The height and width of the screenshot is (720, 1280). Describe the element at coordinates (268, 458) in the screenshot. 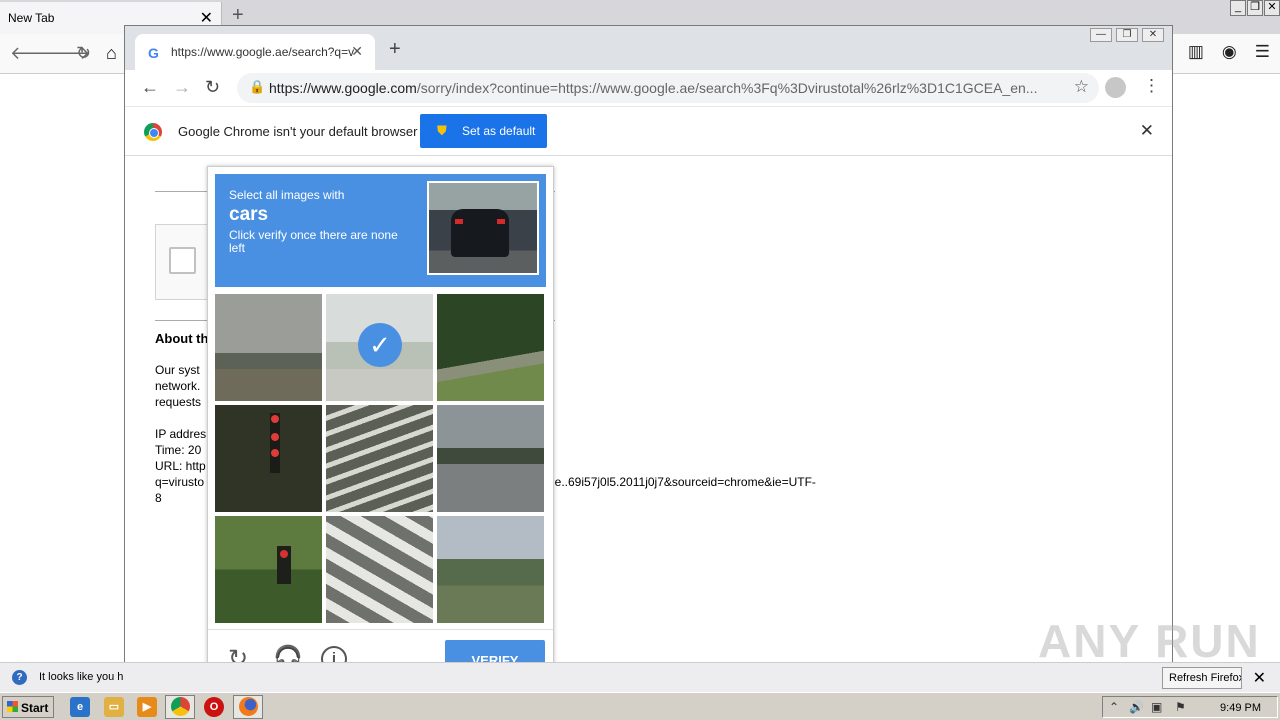

I see `tile-traffic-light` at that location.